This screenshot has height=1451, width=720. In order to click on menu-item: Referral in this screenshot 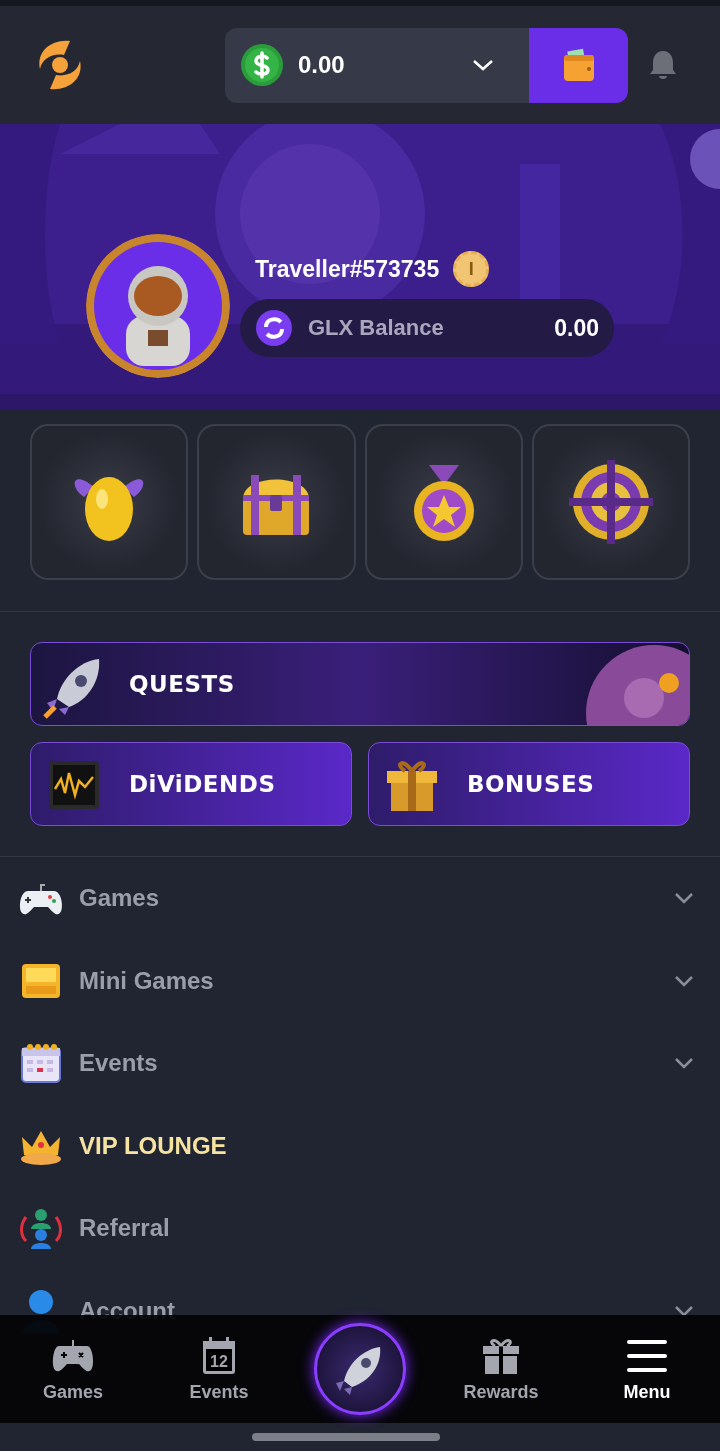, I will do `click(360, 1228)`.